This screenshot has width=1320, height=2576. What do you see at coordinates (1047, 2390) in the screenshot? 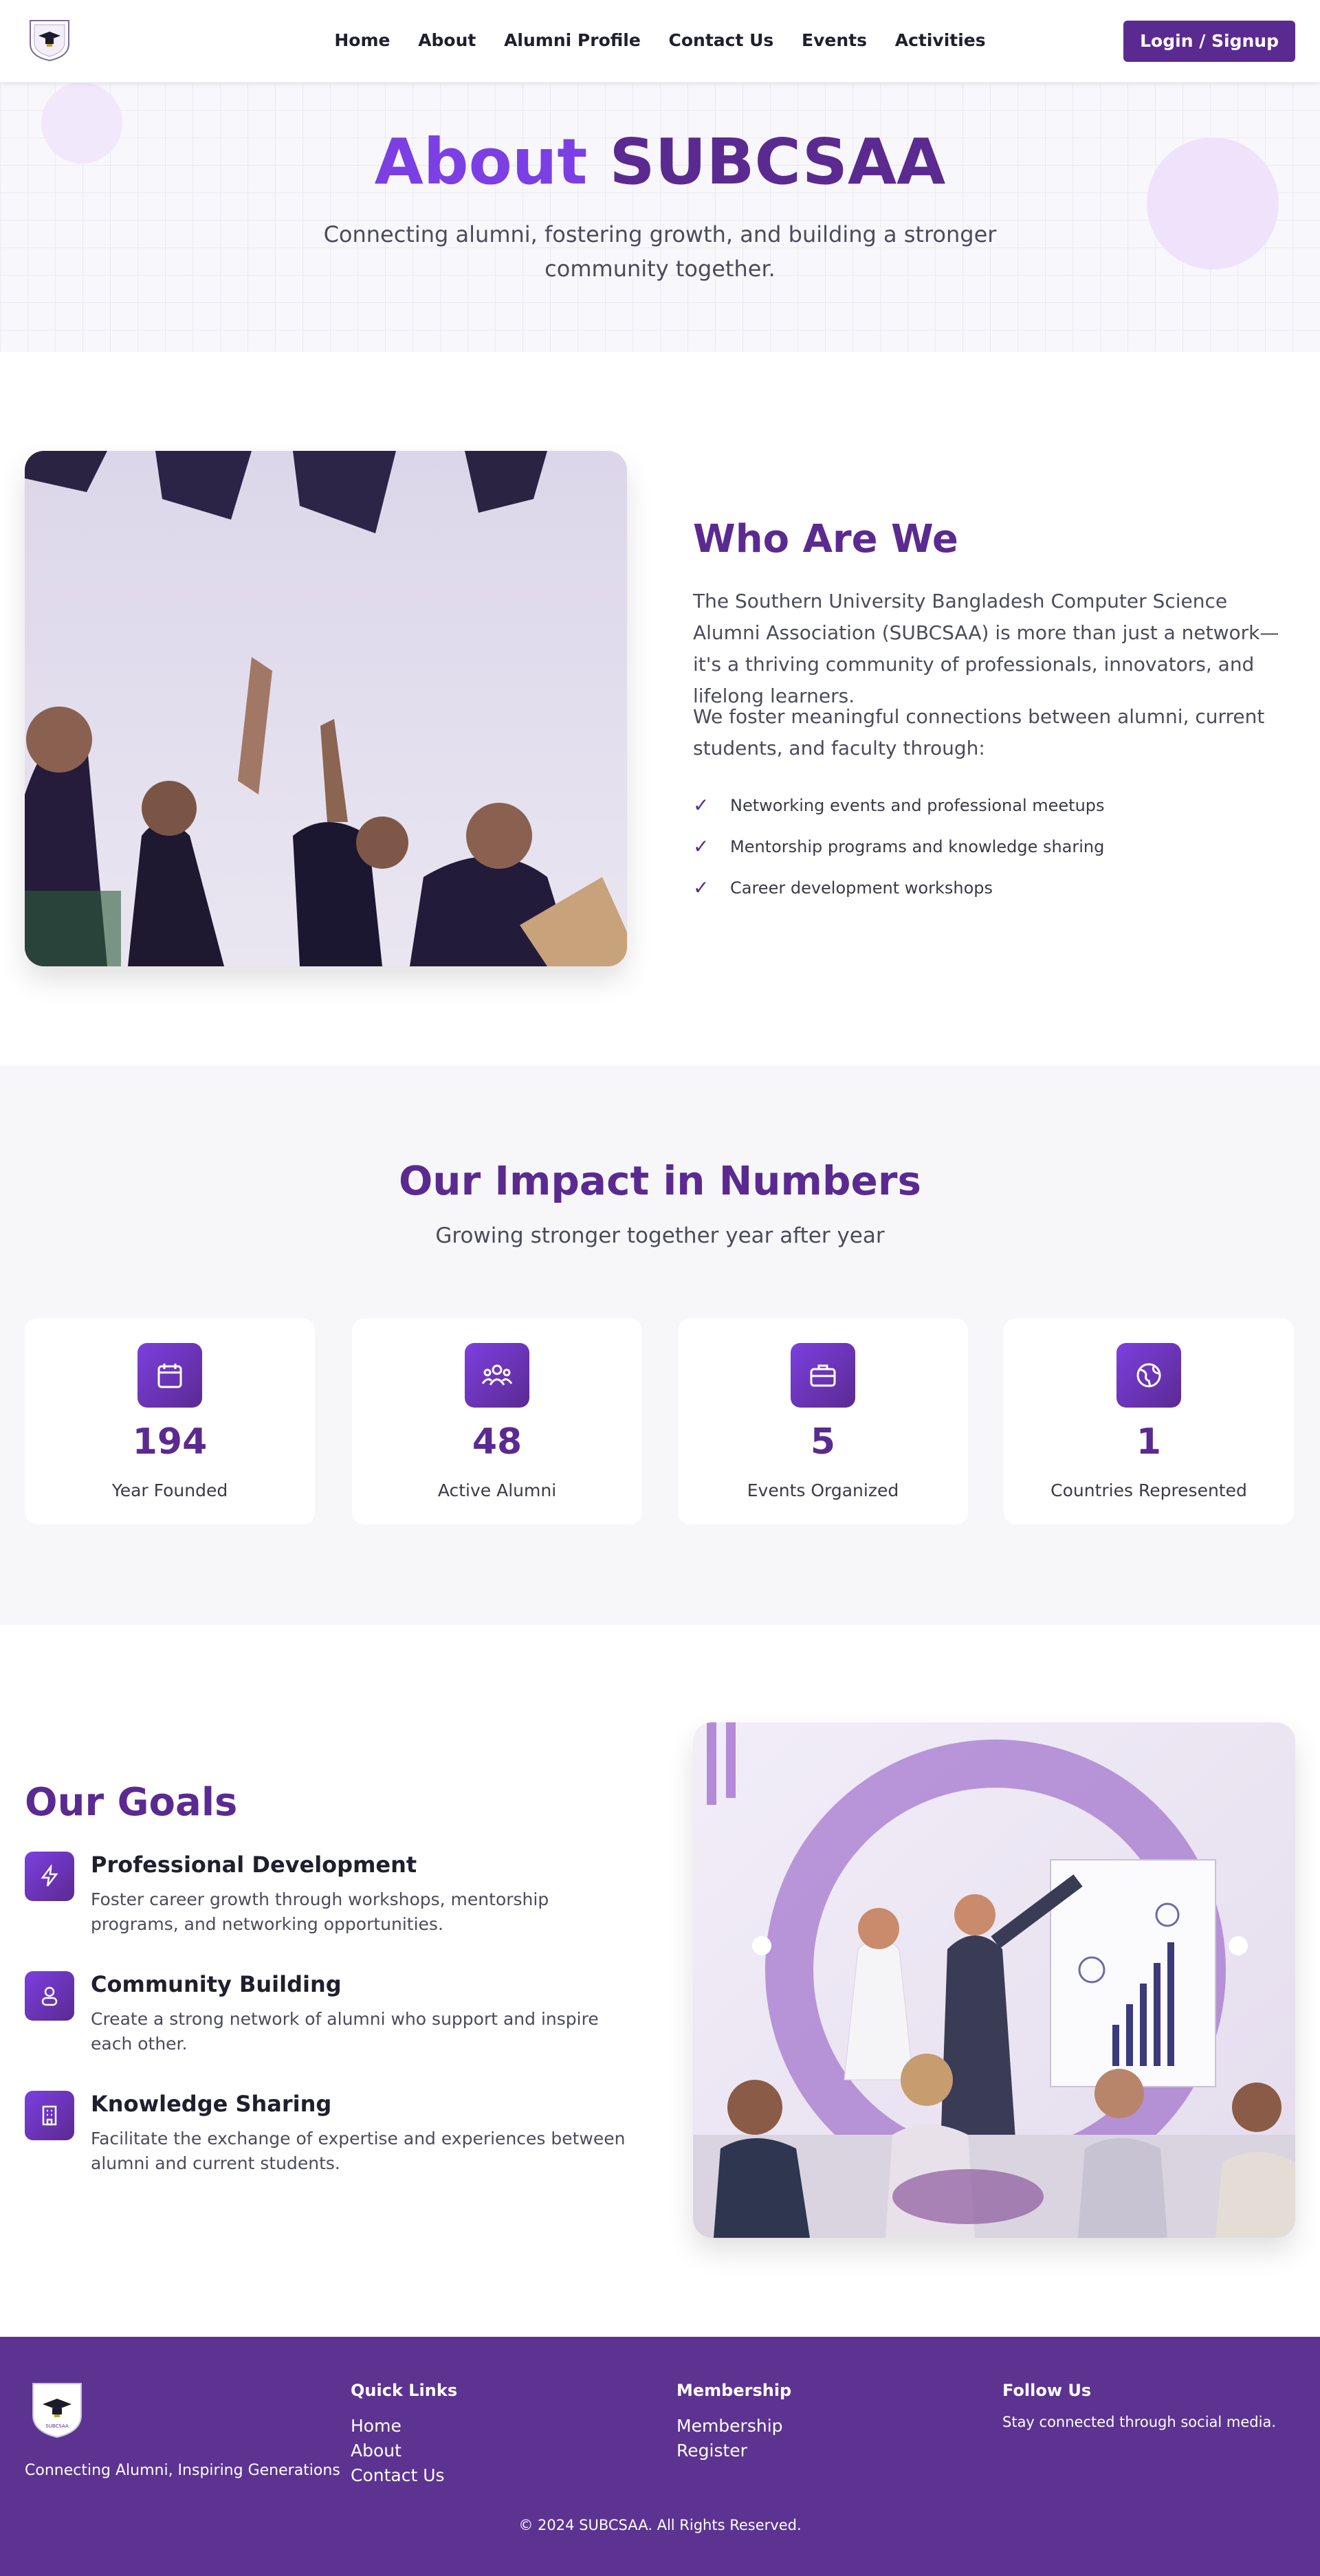
I see `footer-heading: Follow Us` at bounding box center [1047, 2390].